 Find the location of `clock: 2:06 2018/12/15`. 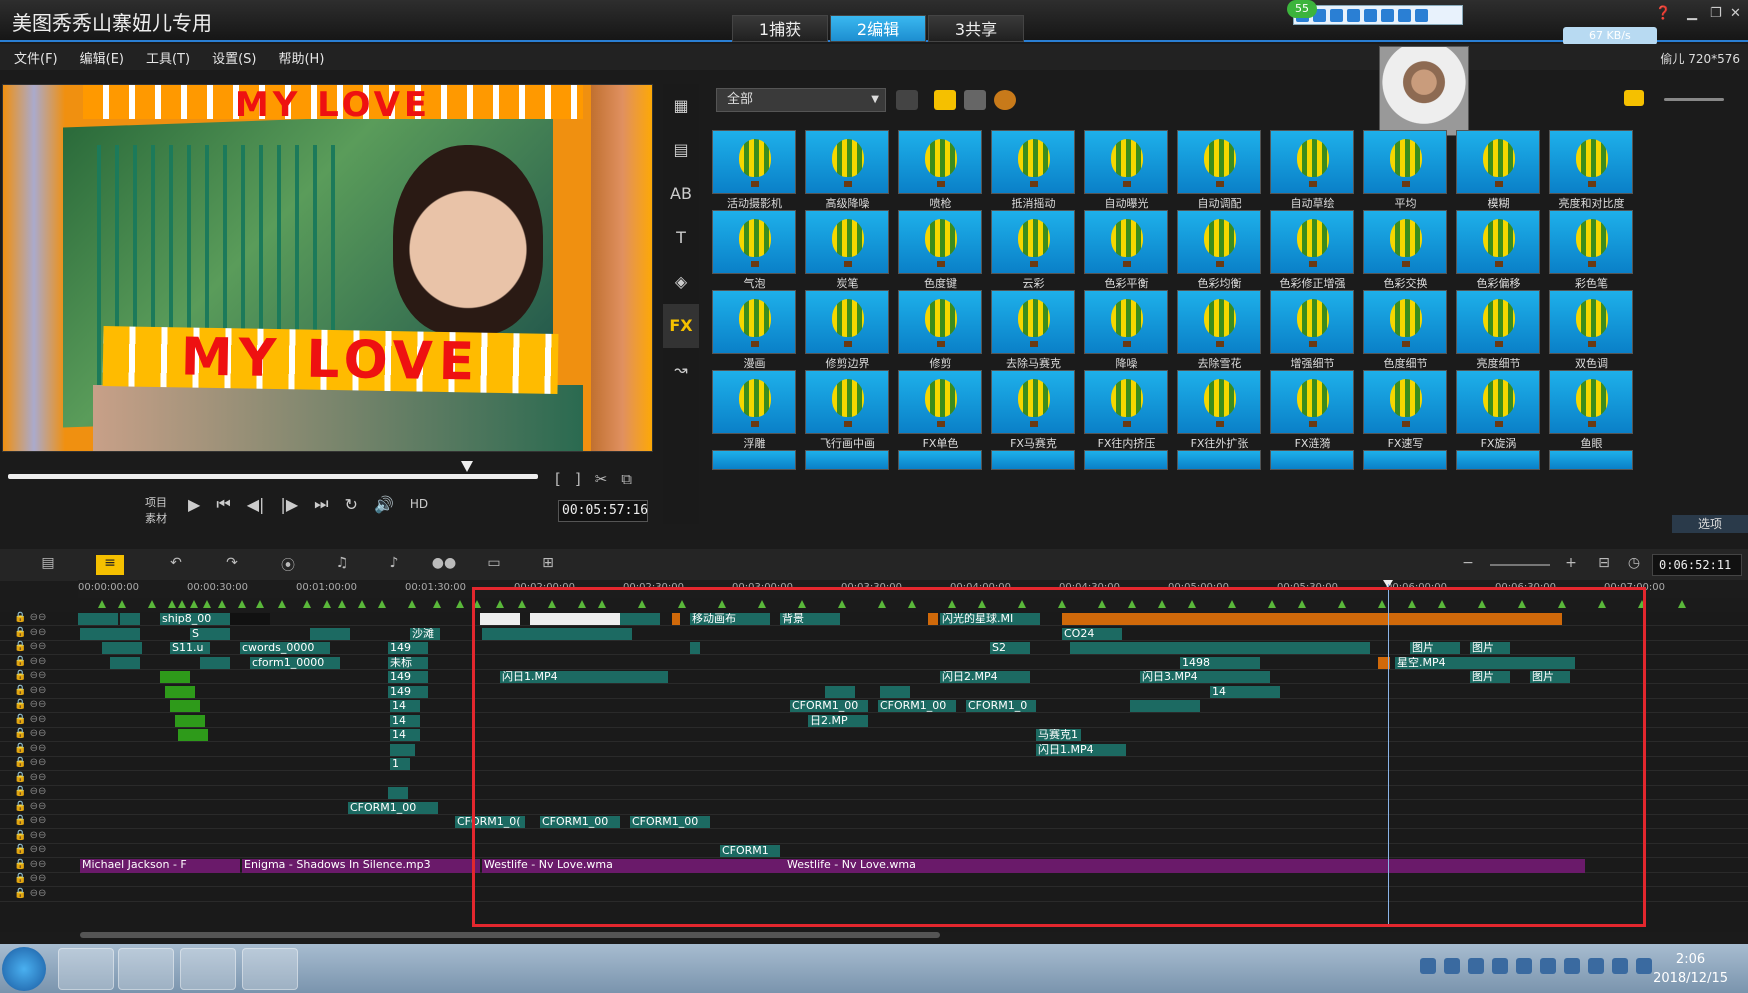

clock: 2:06 2018/12/15 is located at coordinates (1690, 969).